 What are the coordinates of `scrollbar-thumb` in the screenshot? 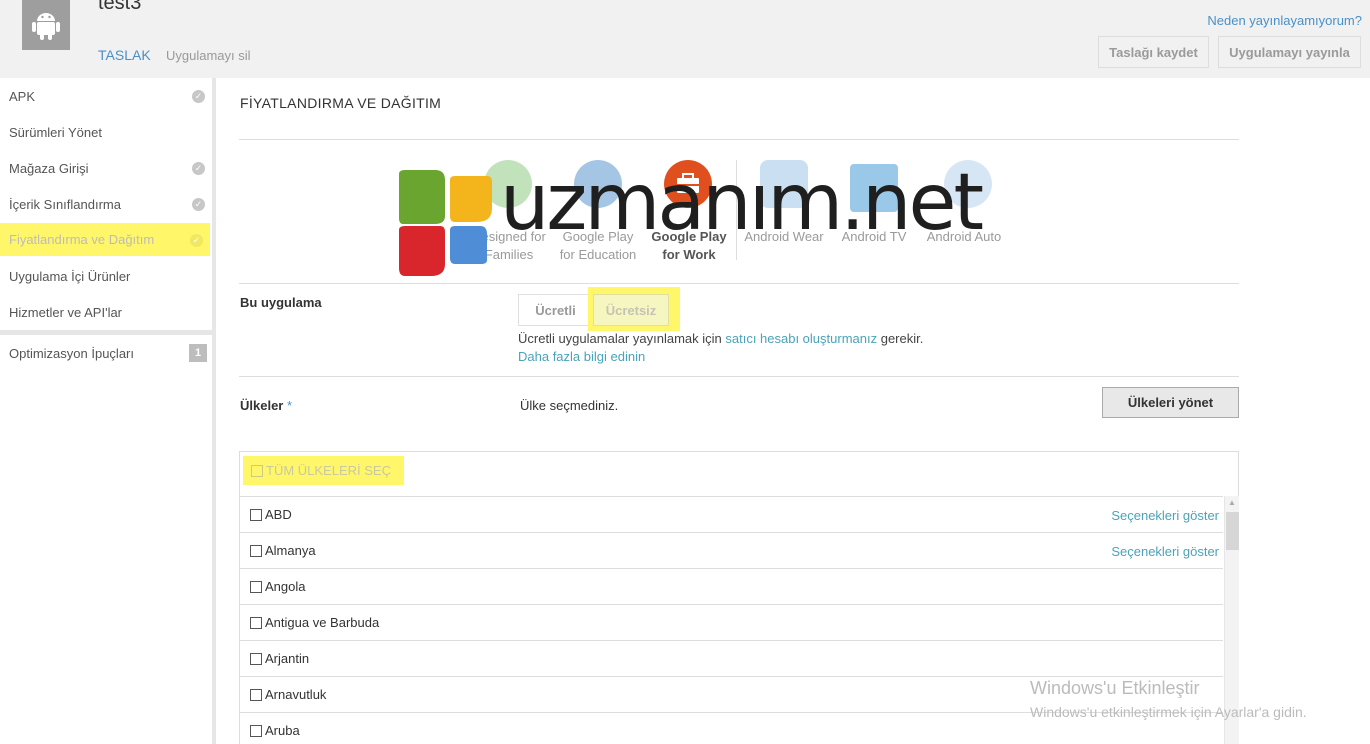 It's located at (1232, 531).